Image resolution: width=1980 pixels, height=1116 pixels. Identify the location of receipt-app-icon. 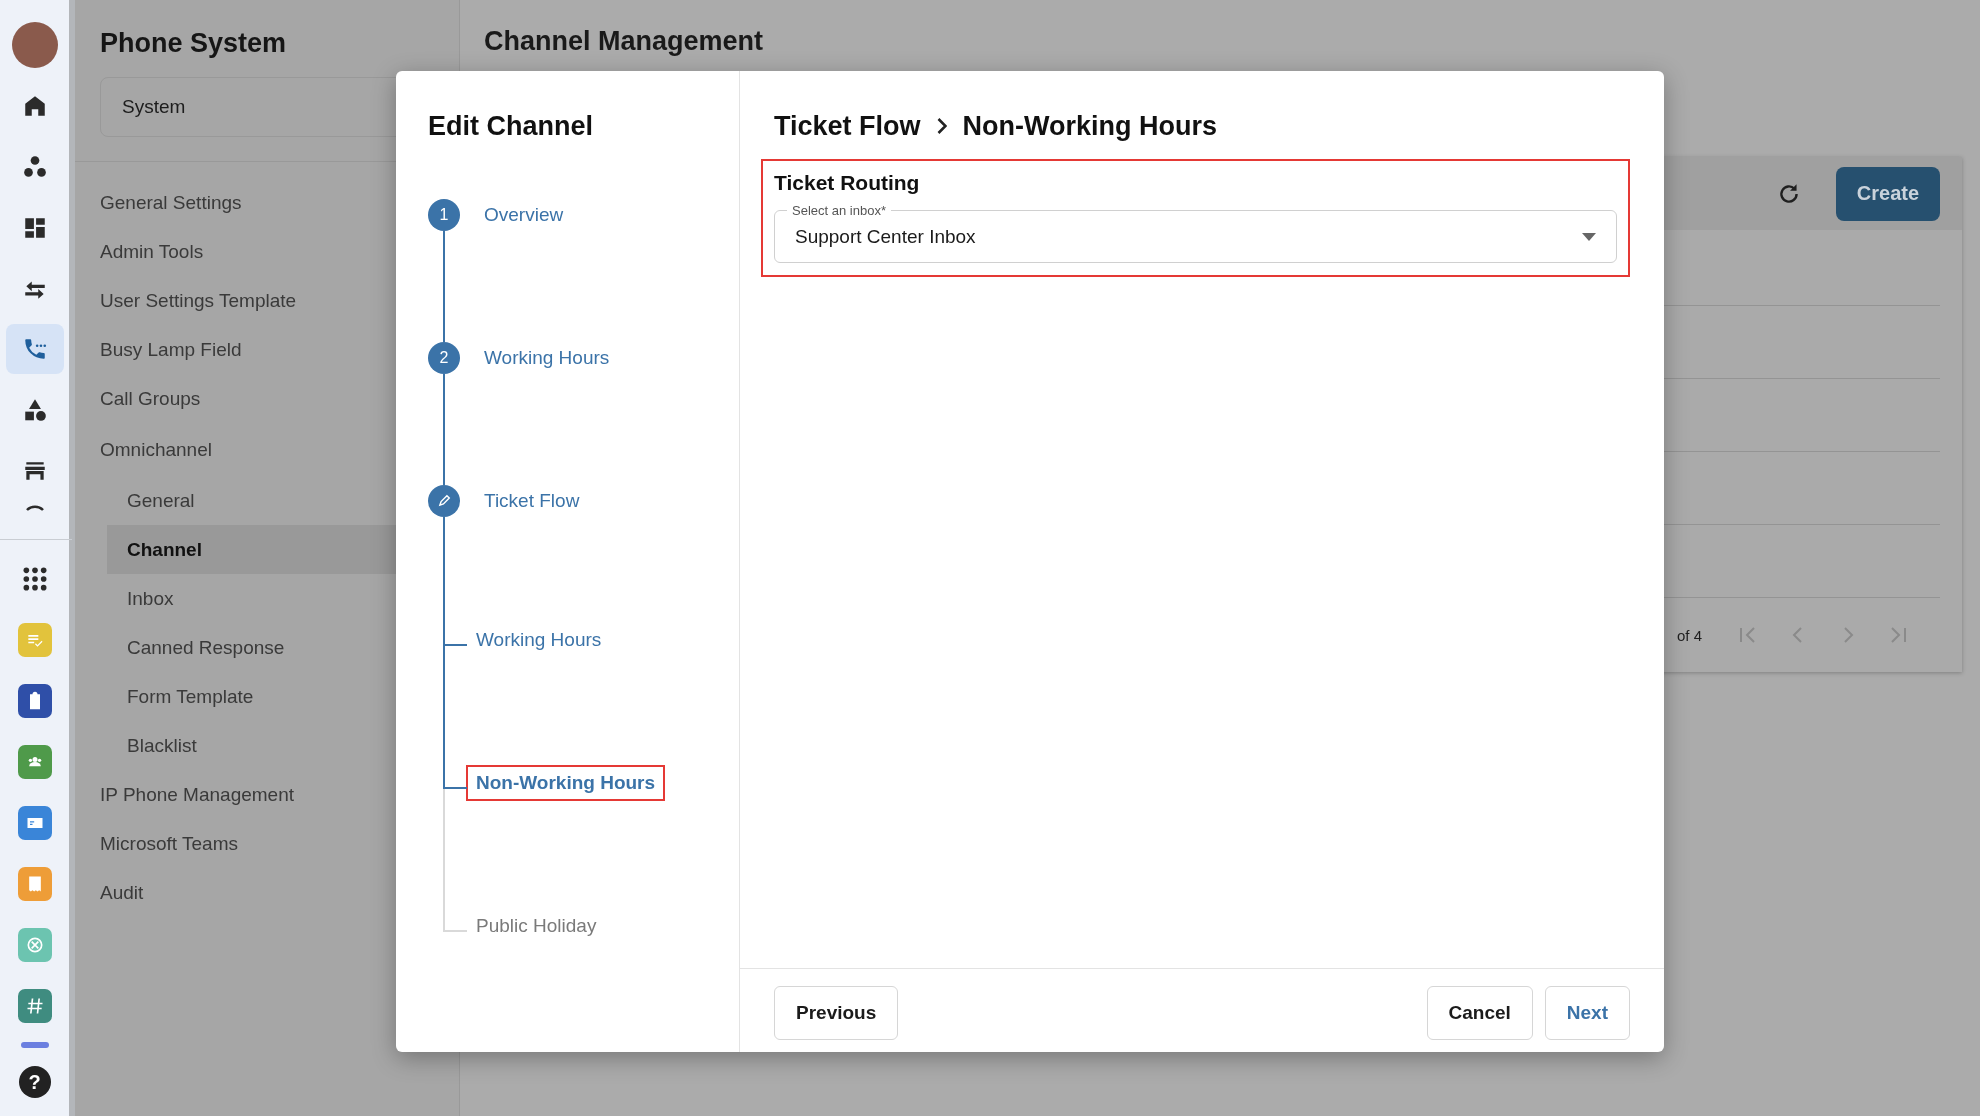
(34, 883).